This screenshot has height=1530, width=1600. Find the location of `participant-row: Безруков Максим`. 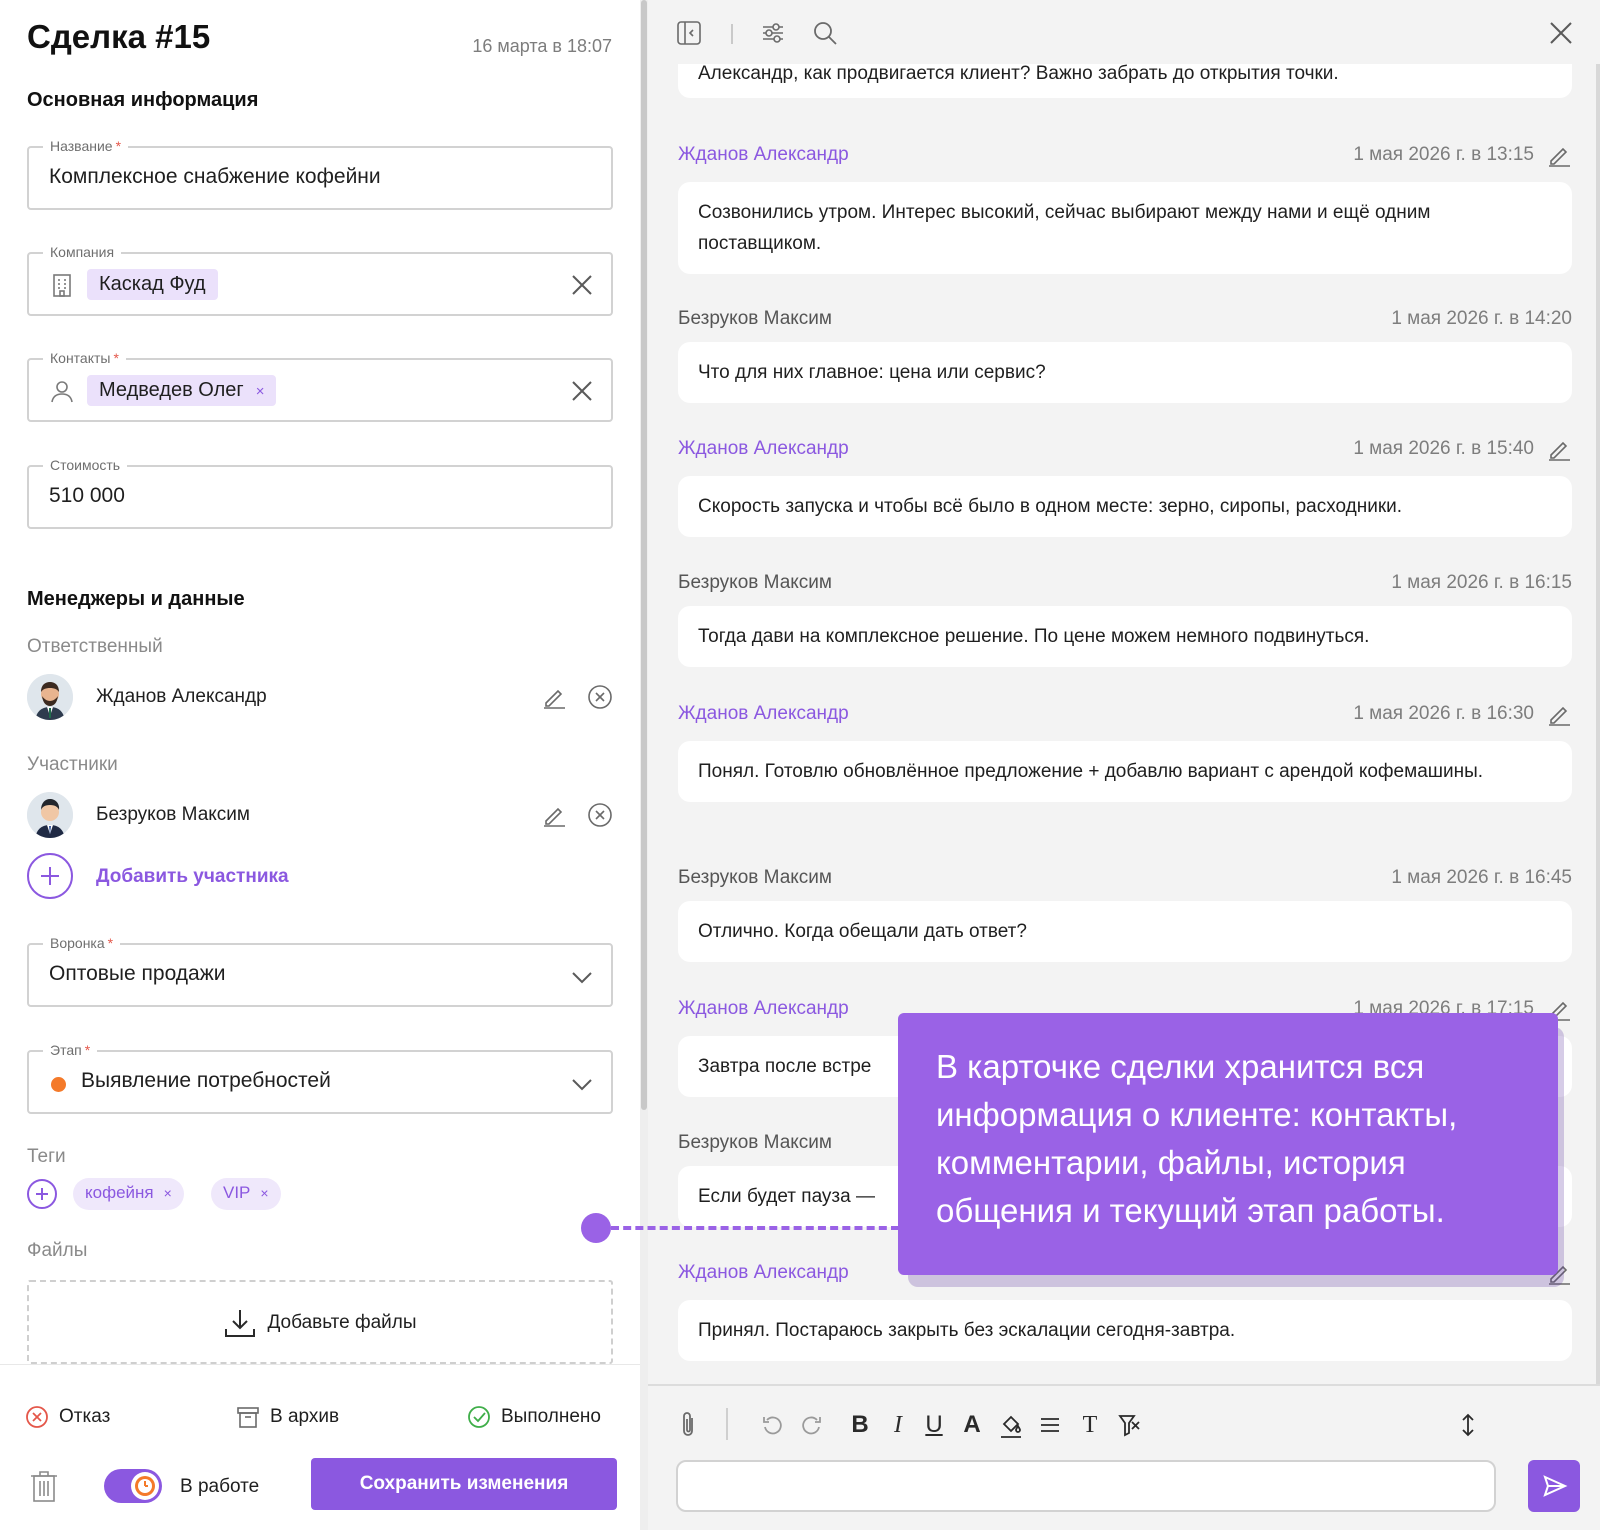

participant-row: Безруков Максим is located at coordinates (320, 816).